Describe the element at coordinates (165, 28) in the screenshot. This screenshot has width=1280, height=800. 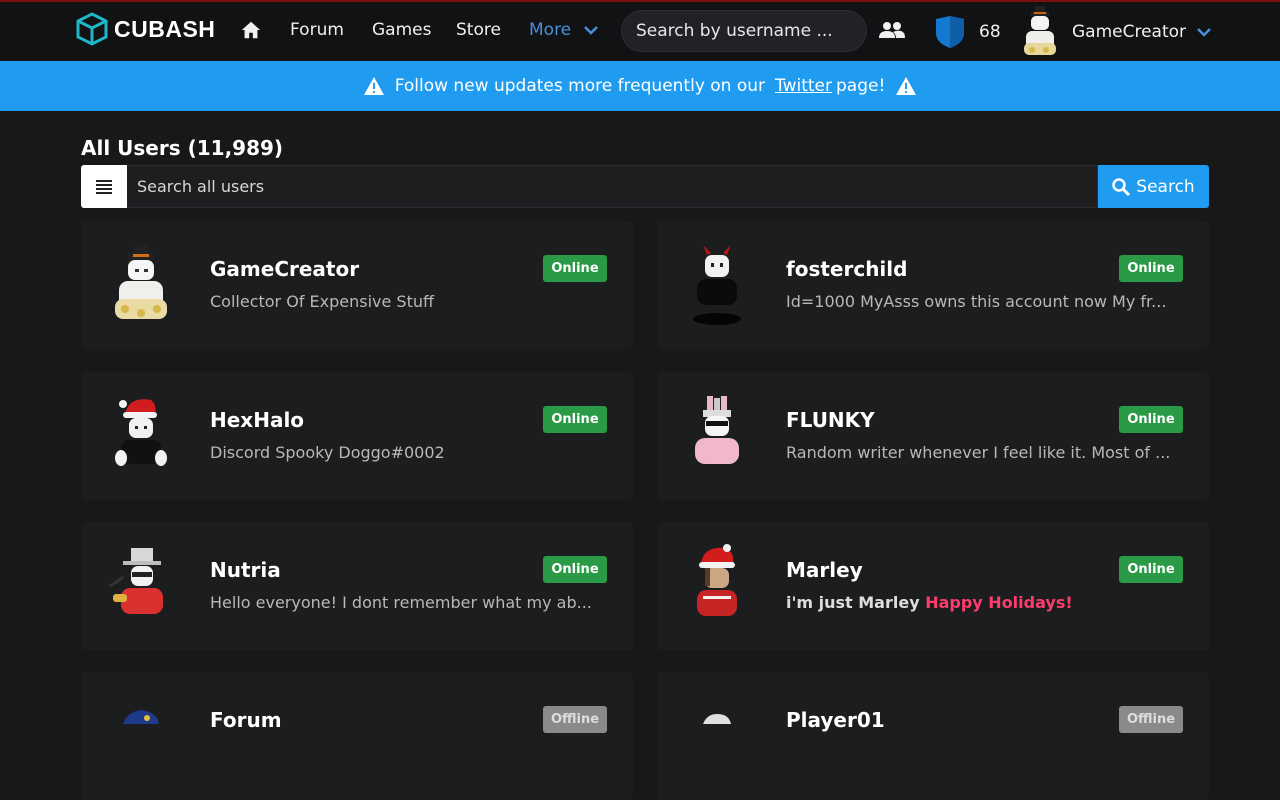
I see `brand-name: CUBASH` at that location.